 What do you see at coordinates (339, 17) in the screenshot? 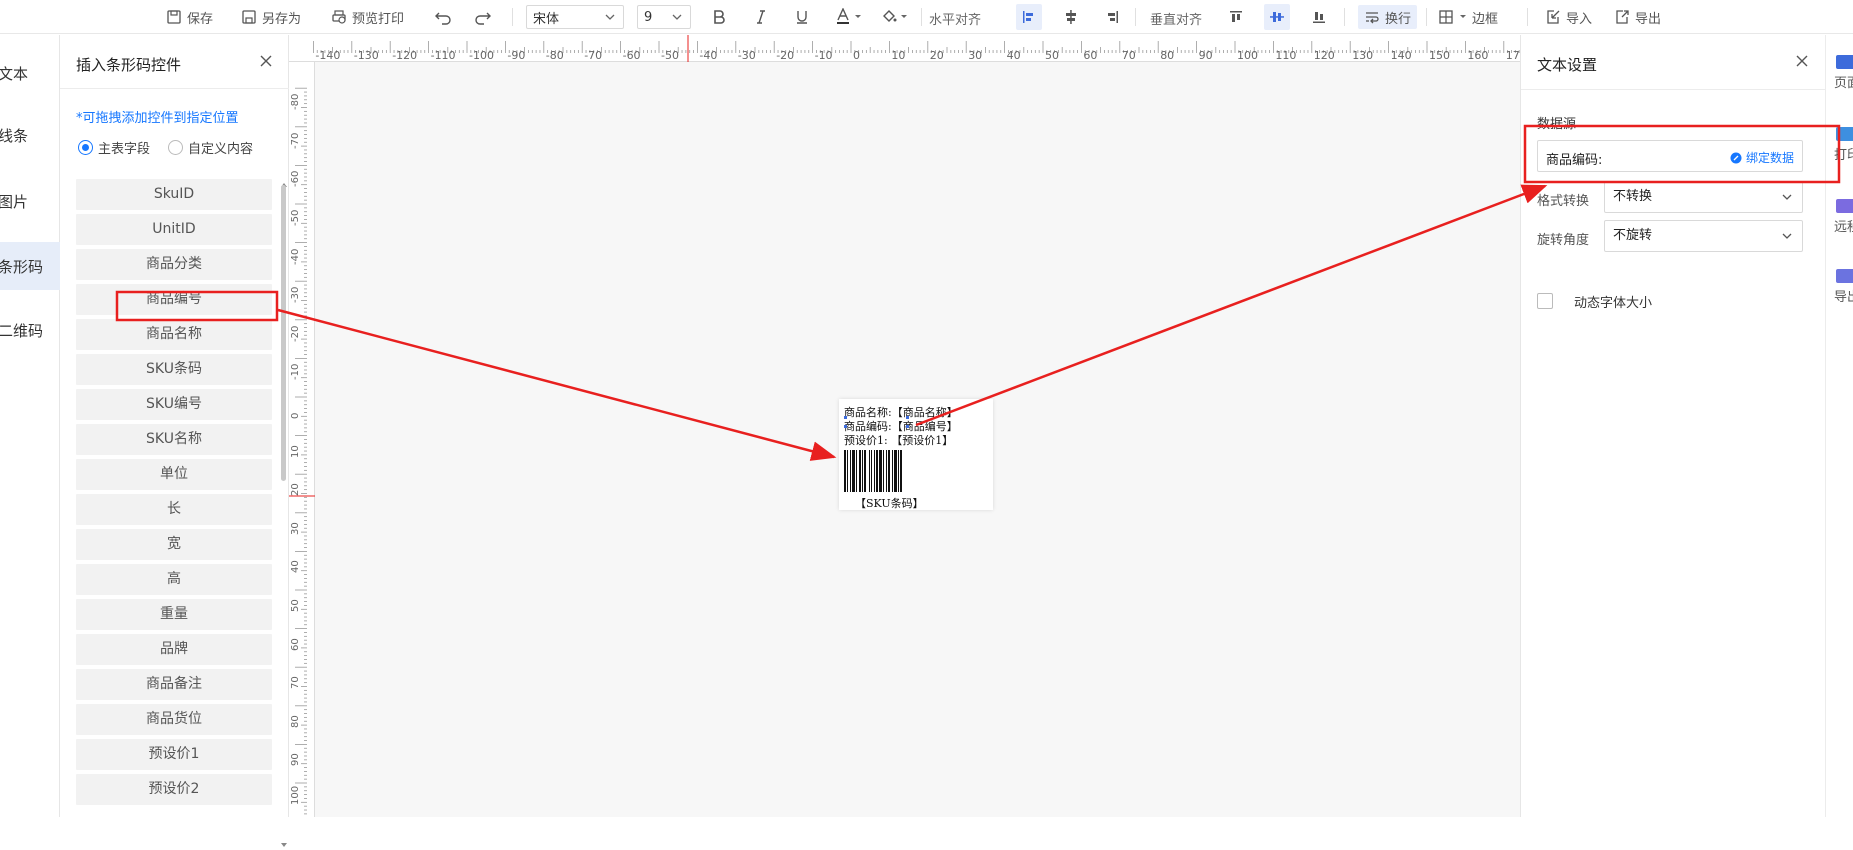
I see `printer-icon` at bounding box center [339, 17].